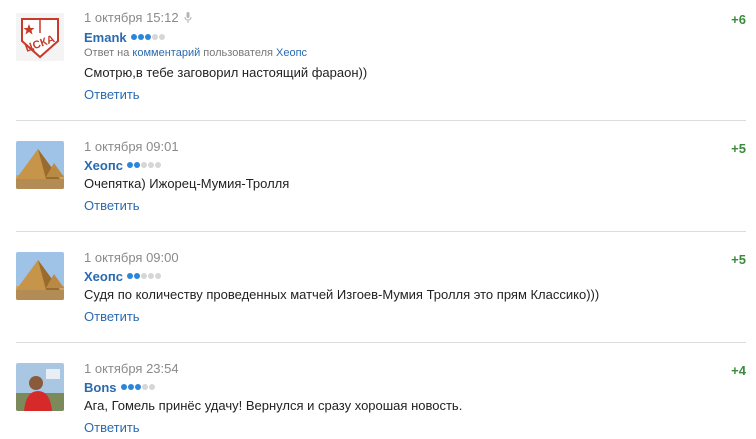 The image size is (756, 439). Describe the element at coordinates (738, 19) in the screenshot. I see `comment-rating: +6` at that location.